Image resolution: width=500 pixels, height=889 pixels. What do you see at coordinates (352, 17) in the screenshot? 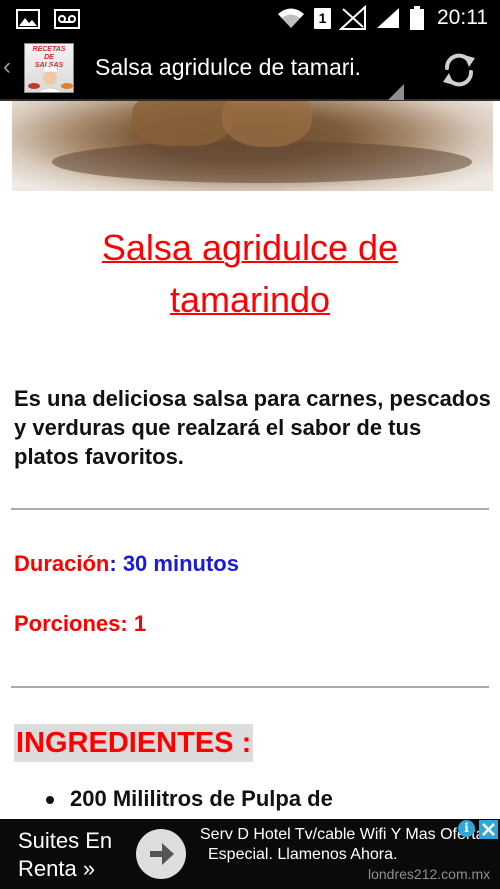
I see `no-signal-icon` at bounding box center [352, 17].